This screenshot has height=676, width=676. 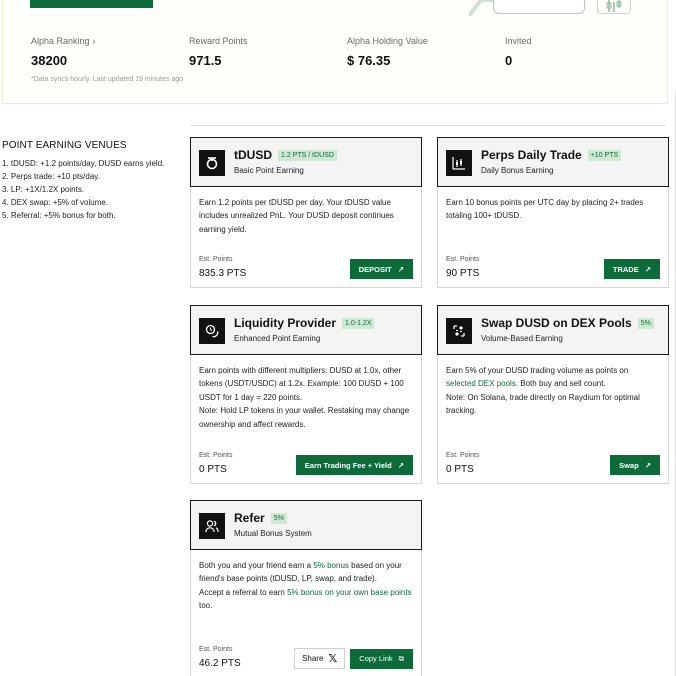 I want to click on card-title: Liquidity Provider, so click(x=285, y=323).